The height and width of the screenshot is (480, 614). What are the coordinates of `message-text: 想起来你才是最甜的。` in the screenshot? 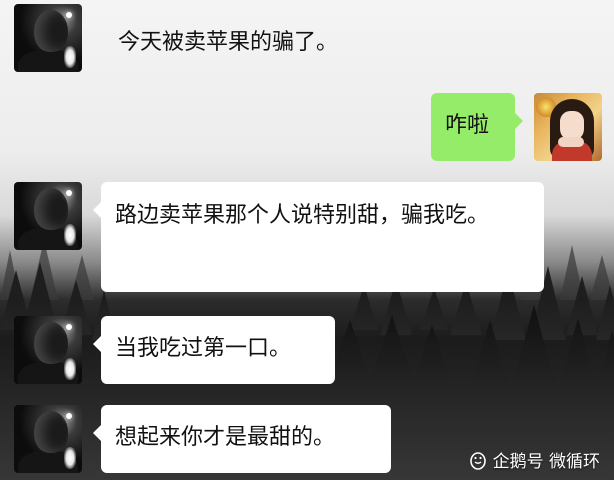 It's located at (225, 437).